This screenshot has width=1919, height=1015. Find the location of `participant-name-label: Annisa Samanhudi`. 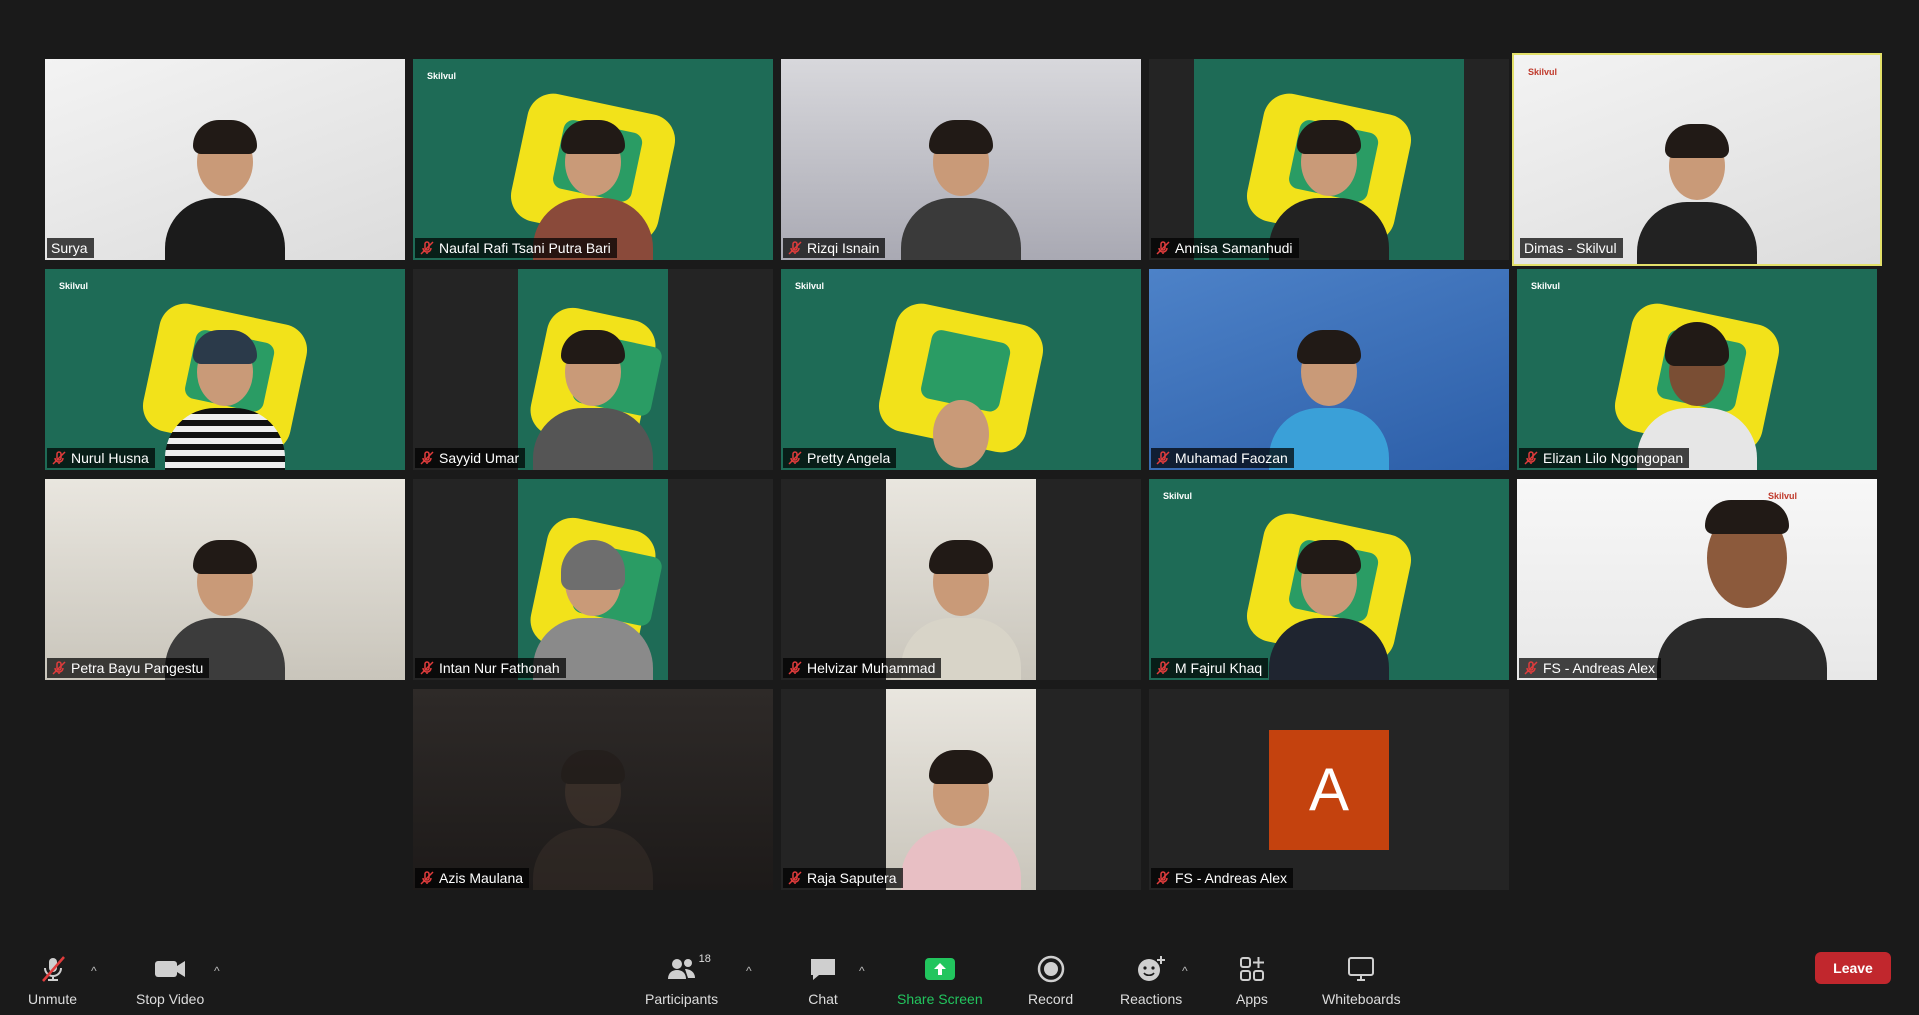

participant-name-label: Annisa Samanhudi is located at coordinates (1225, 248).